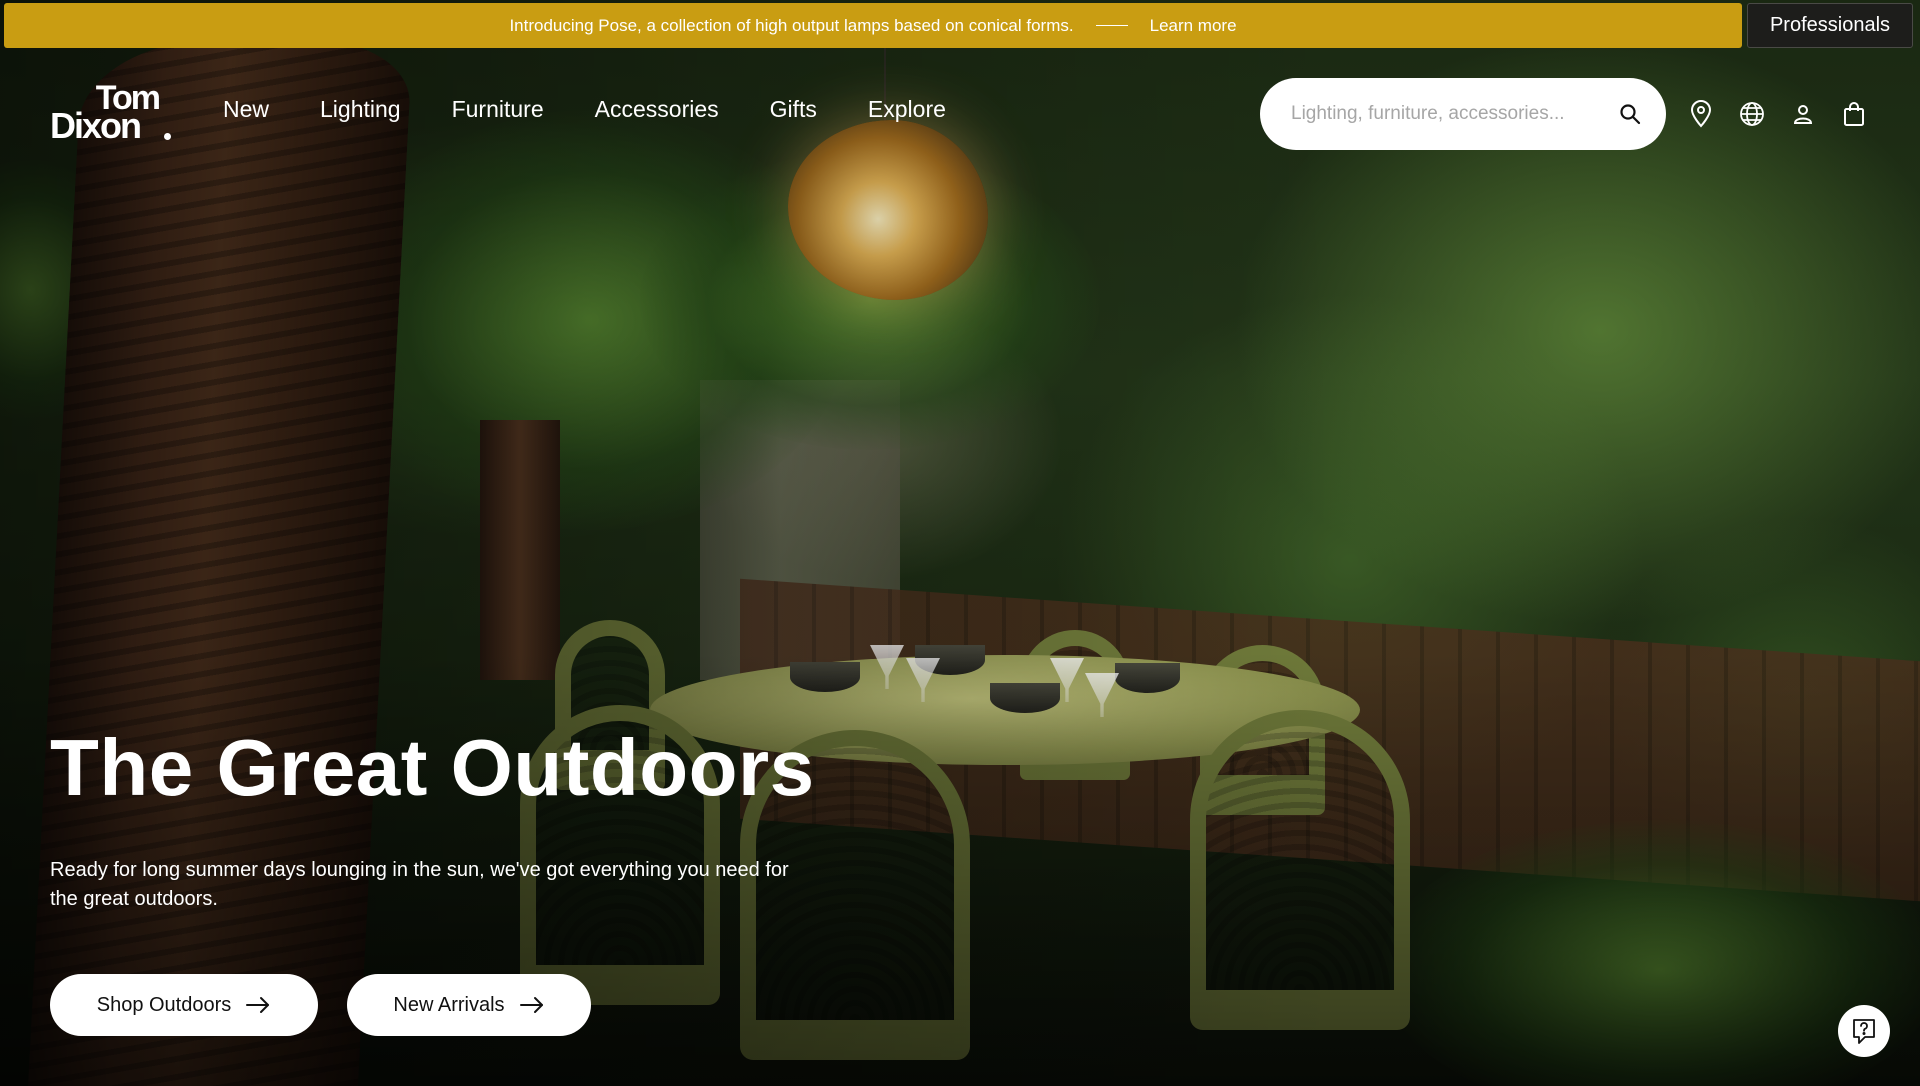  I want to click on nav-item-new: New, so click(246, 109).